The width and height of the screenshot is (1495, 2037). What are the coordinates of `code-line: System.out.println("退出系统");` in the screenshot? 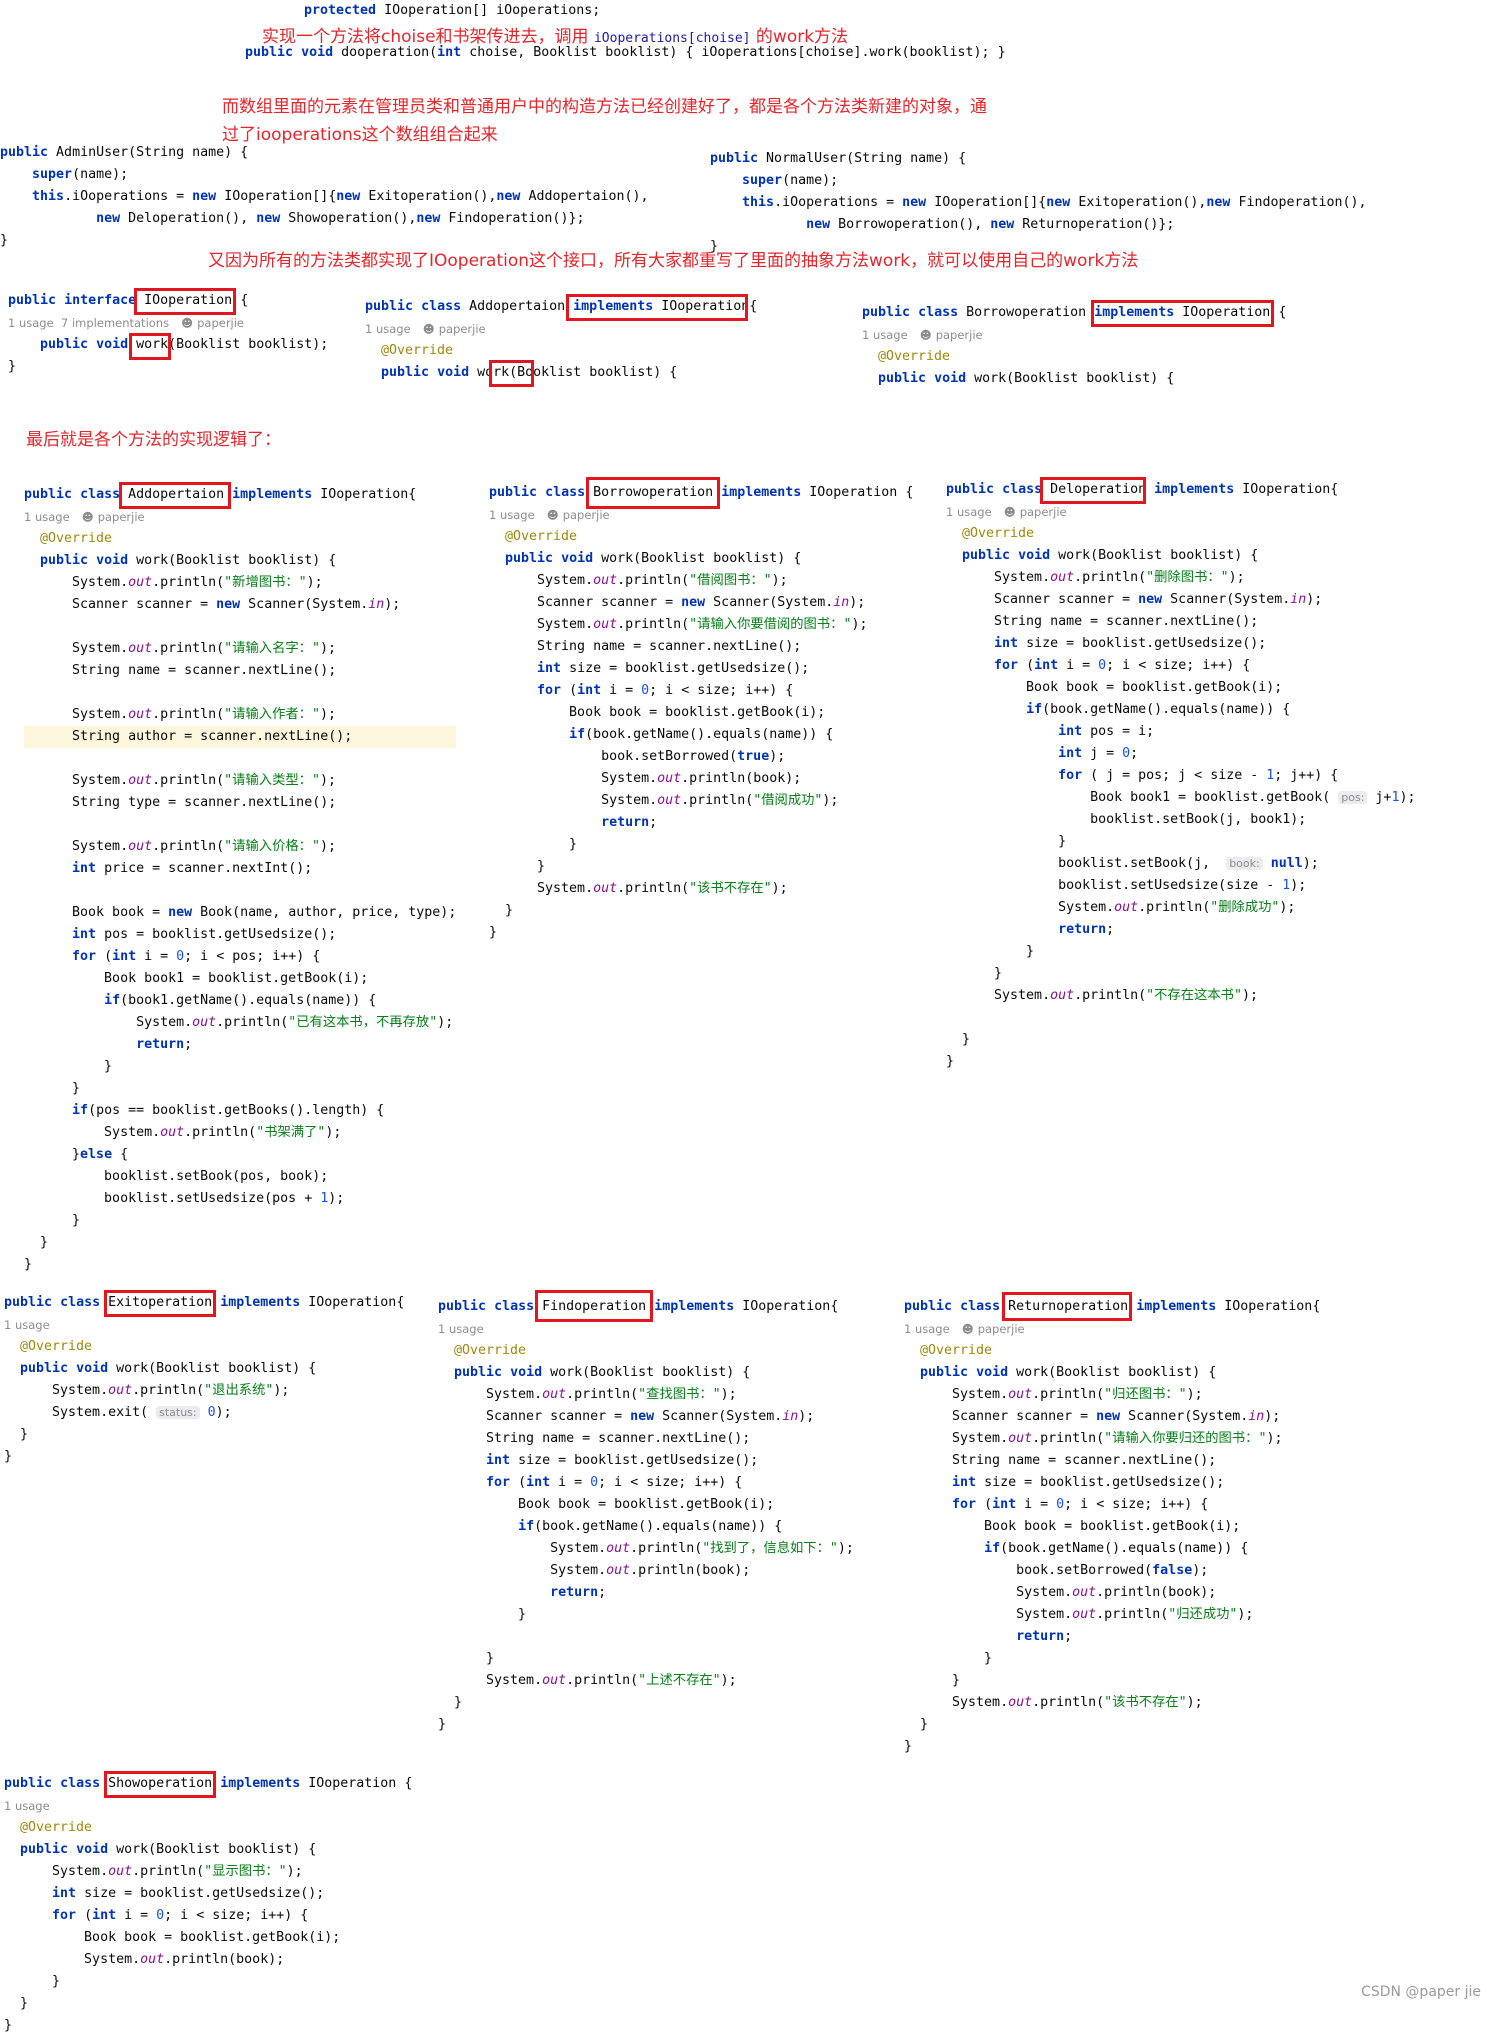 It's located at (147, 1390).